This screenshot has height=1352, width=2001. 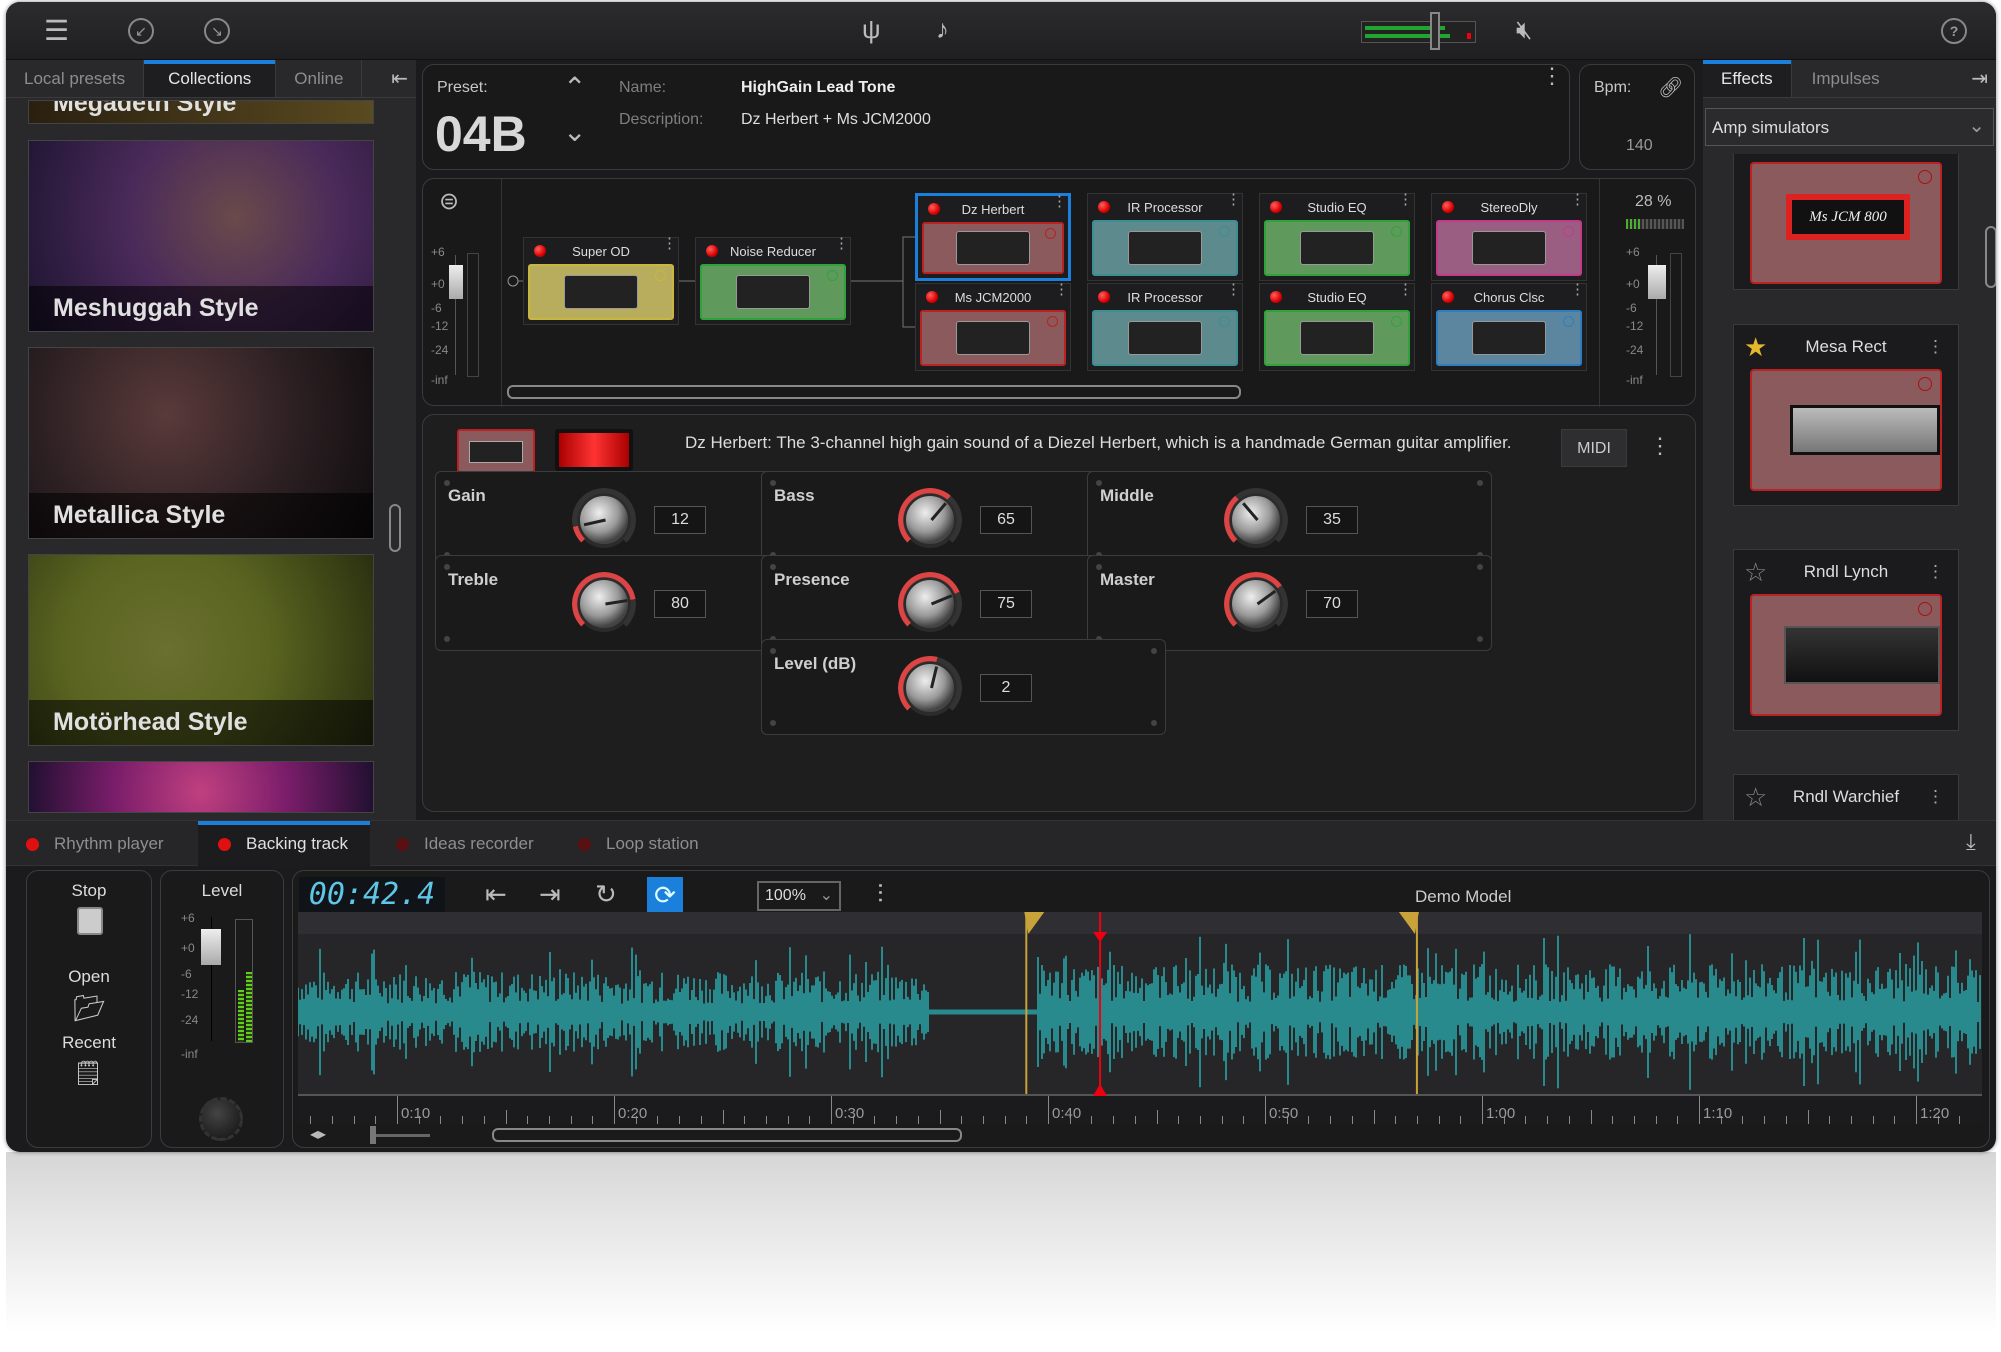 I want to click on input-routing-icon: ⊜, so click(x=449, y=202).